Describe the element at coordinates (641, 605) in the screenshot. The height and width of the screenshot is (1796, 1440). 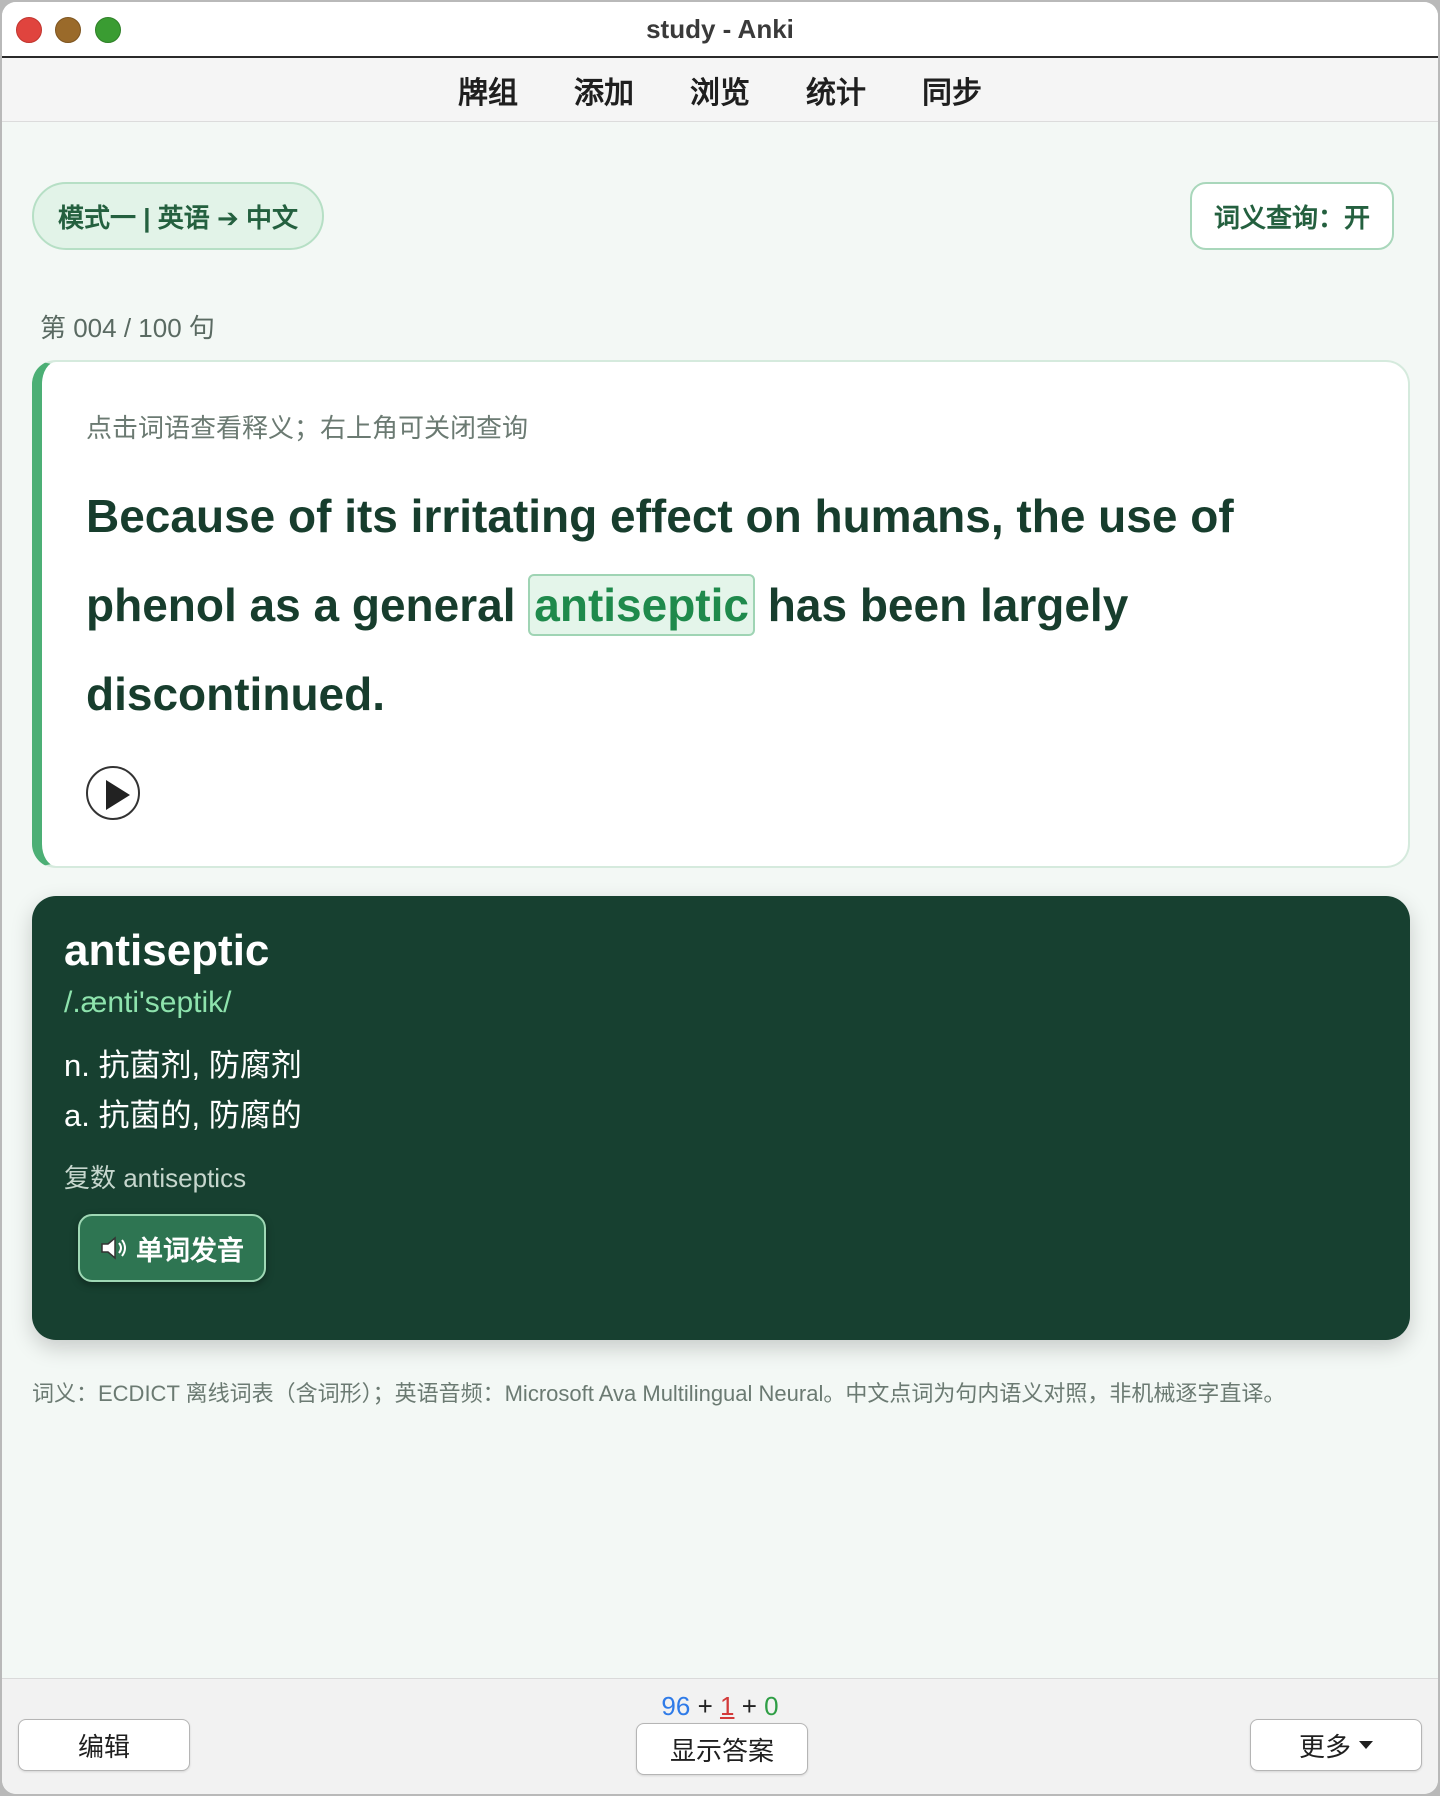
I see `highlighted-word: antiseptic` at that location.